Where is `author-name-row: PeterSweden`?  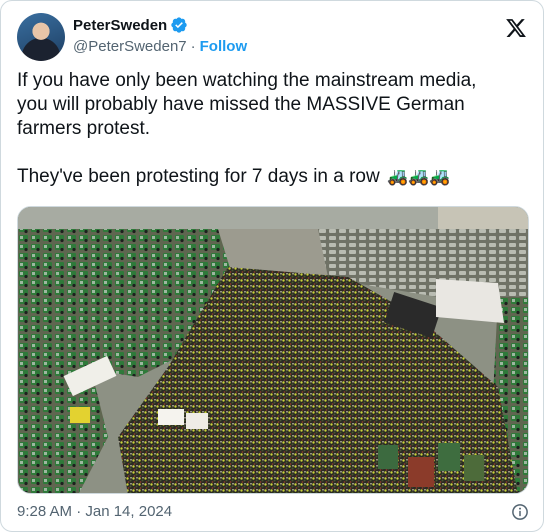 author-name-row: PeterSweden is located at coordinates (130, 25).